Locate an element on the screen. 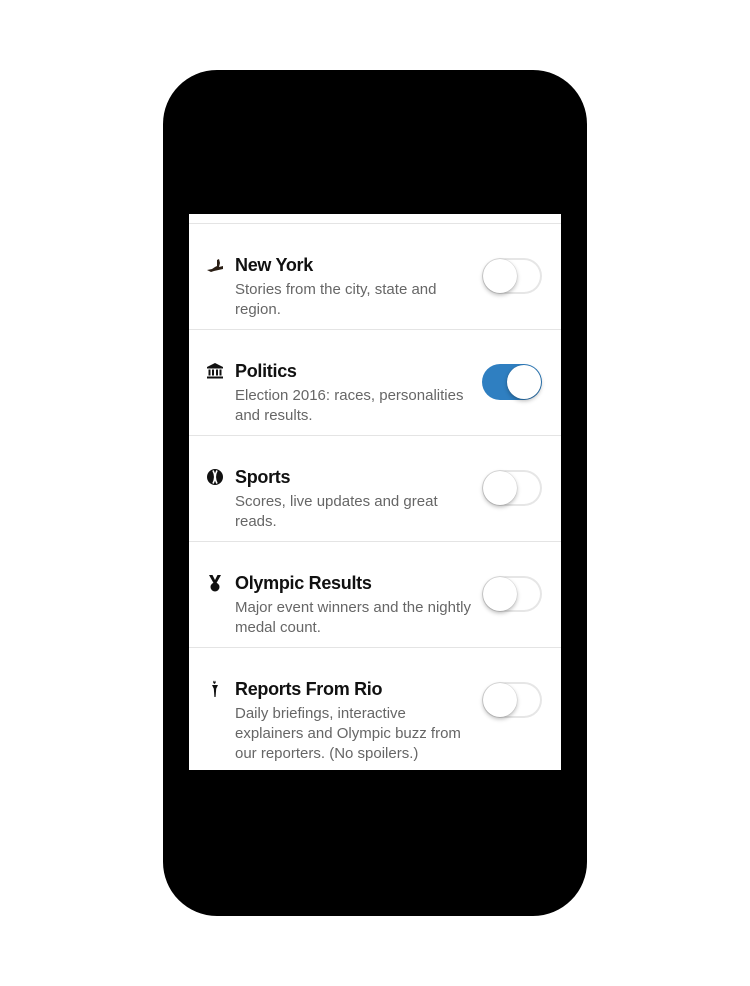  reports-from-rio-toggle is located at coordinates (512, 700).